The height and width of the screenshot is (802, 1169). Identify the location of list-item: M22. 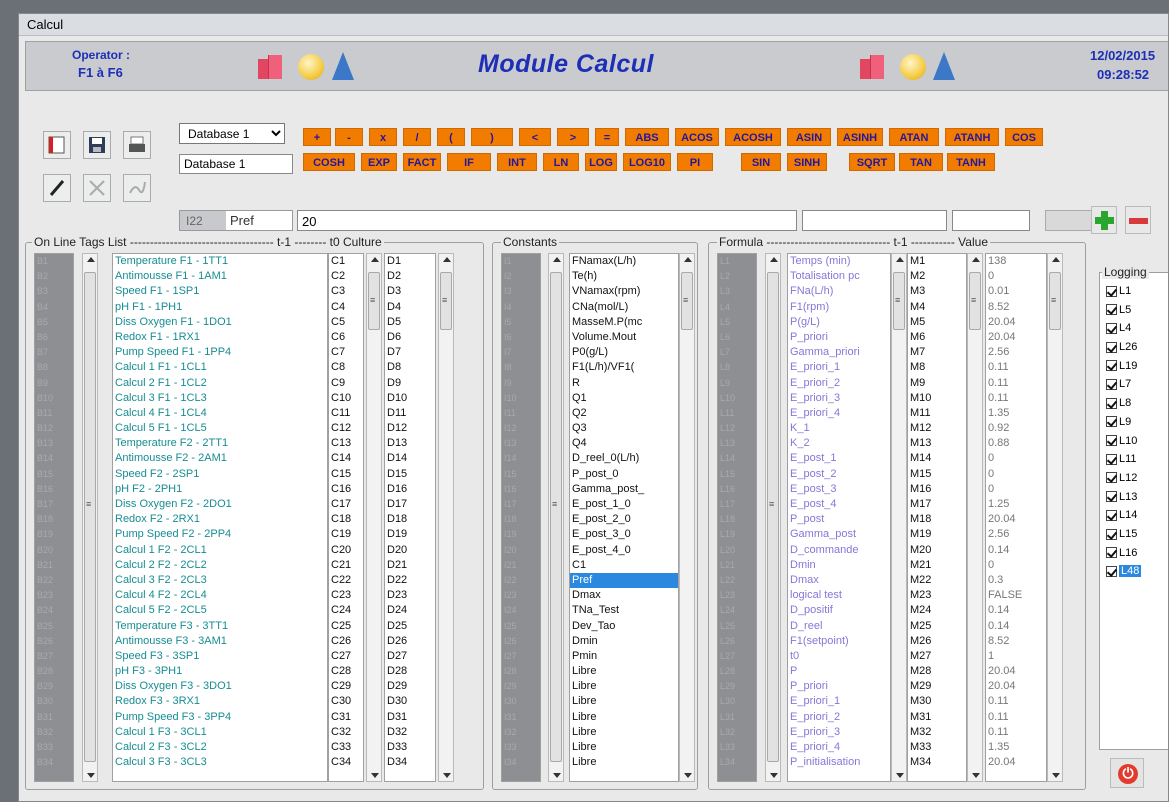
(937, 580).